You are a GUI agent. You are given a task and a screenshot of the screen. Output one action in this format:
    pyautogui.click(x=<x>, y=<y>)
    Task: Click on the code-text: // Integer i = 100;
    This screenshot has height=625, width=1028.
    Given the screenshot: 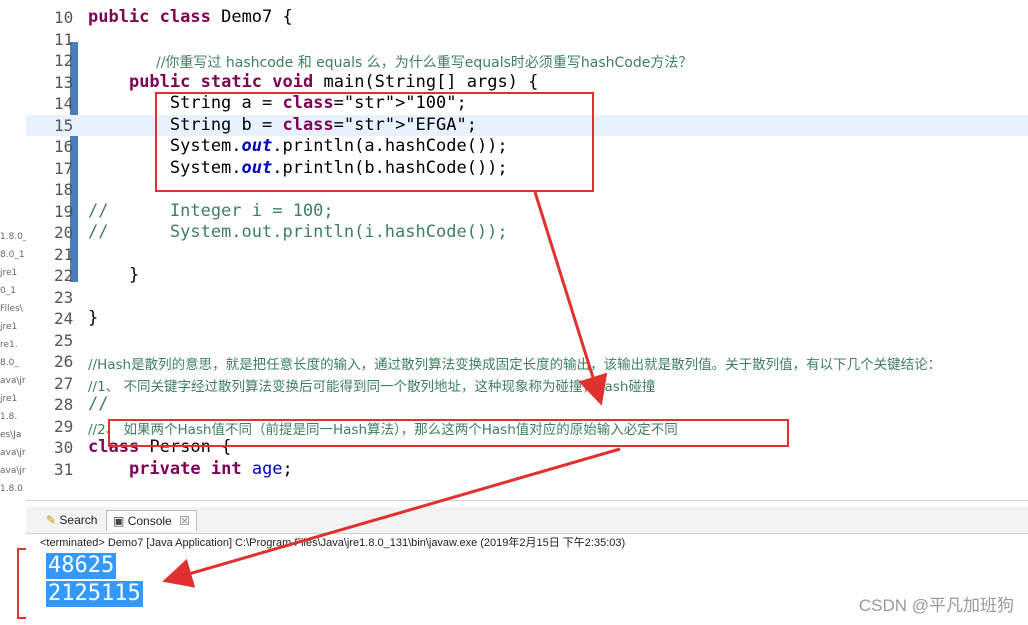 What is the action you would take?
    pyautogui.click(x=211, y=210)
    